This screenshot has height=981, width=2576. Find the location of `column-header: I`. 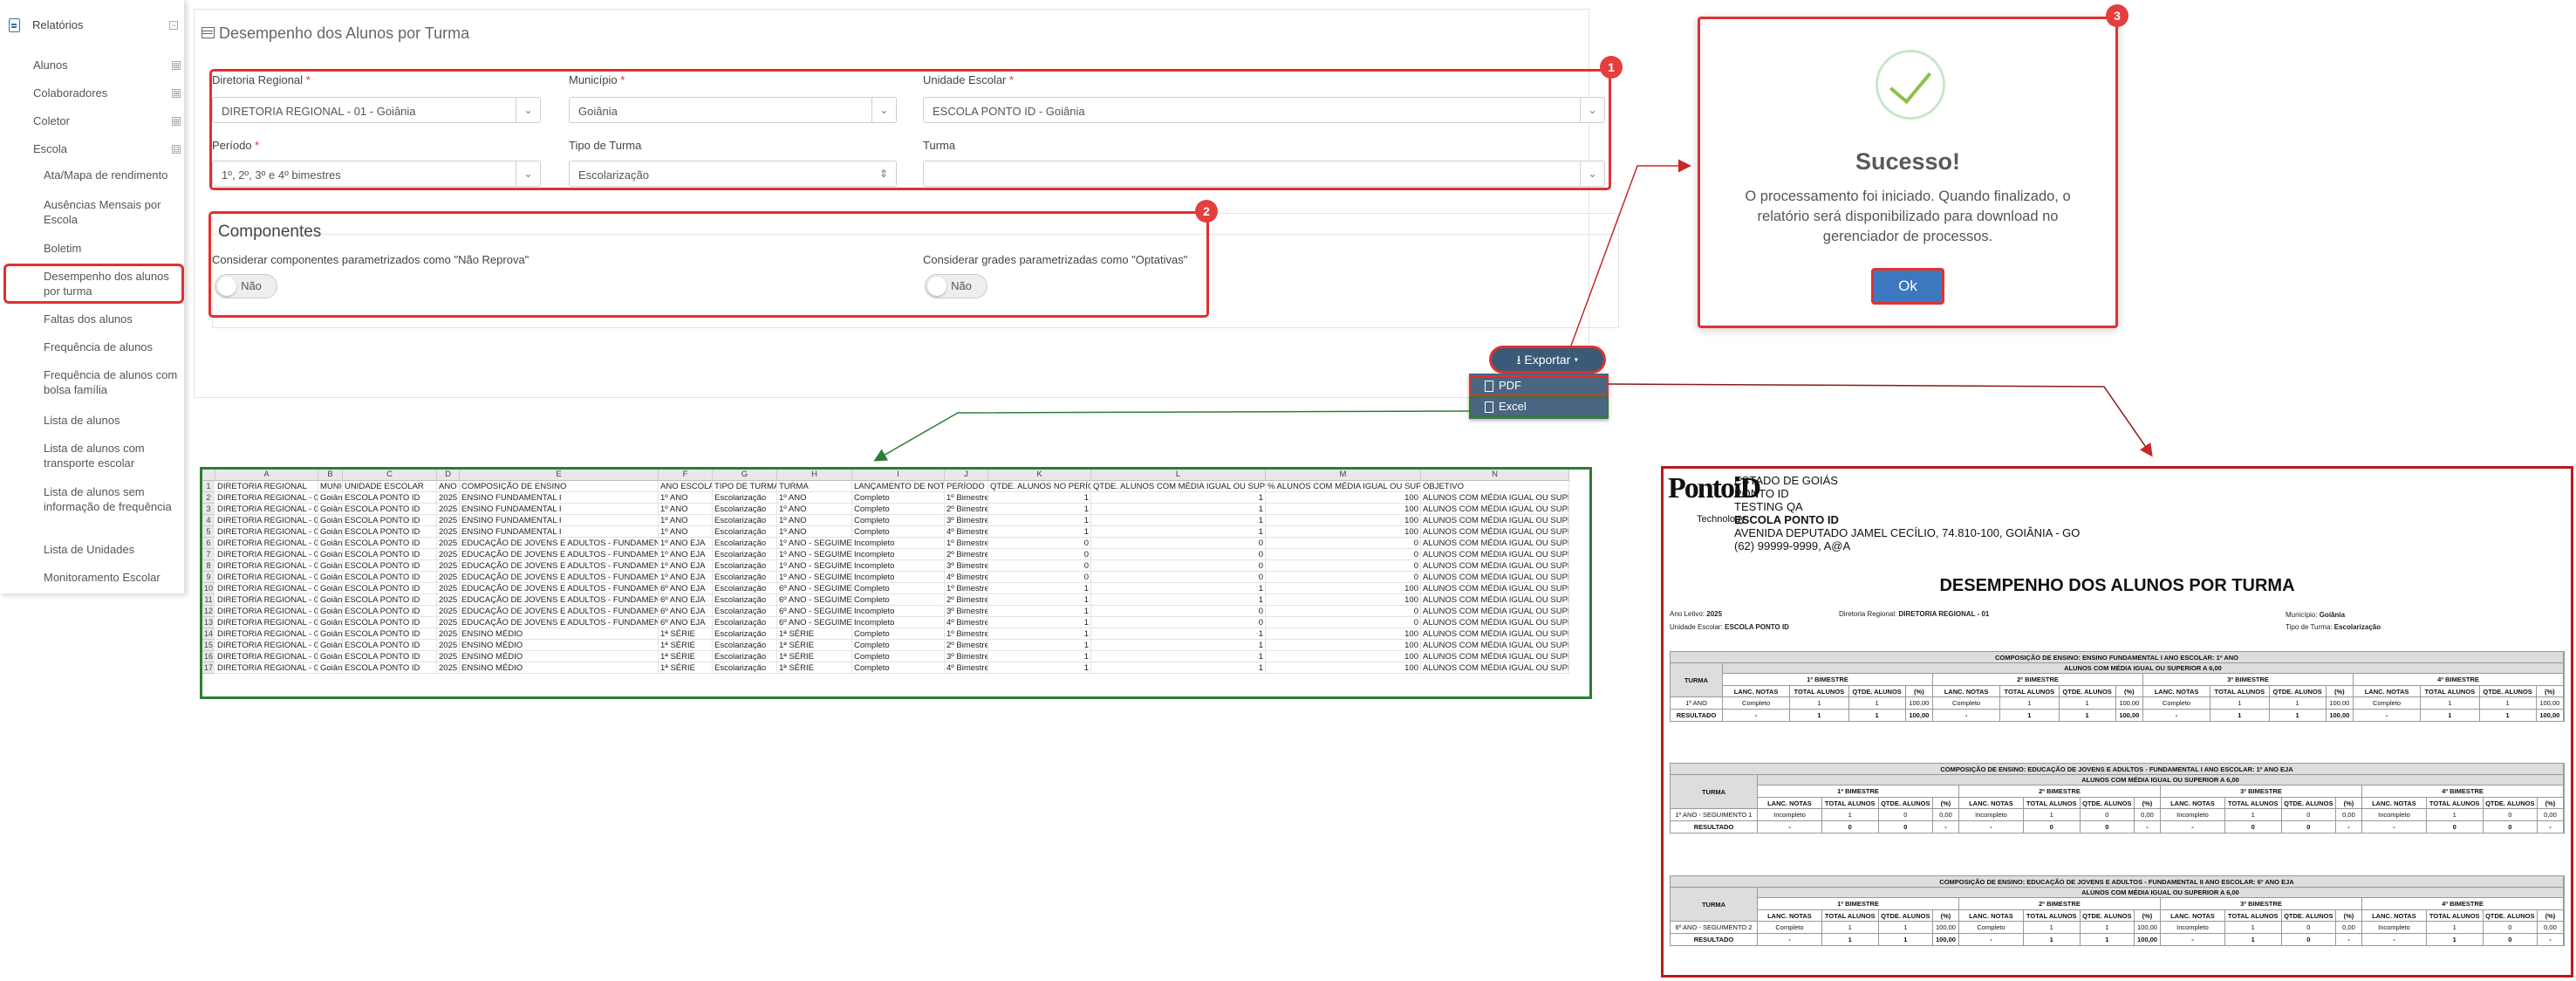

column-header: I is located at coordinates (898, 475).